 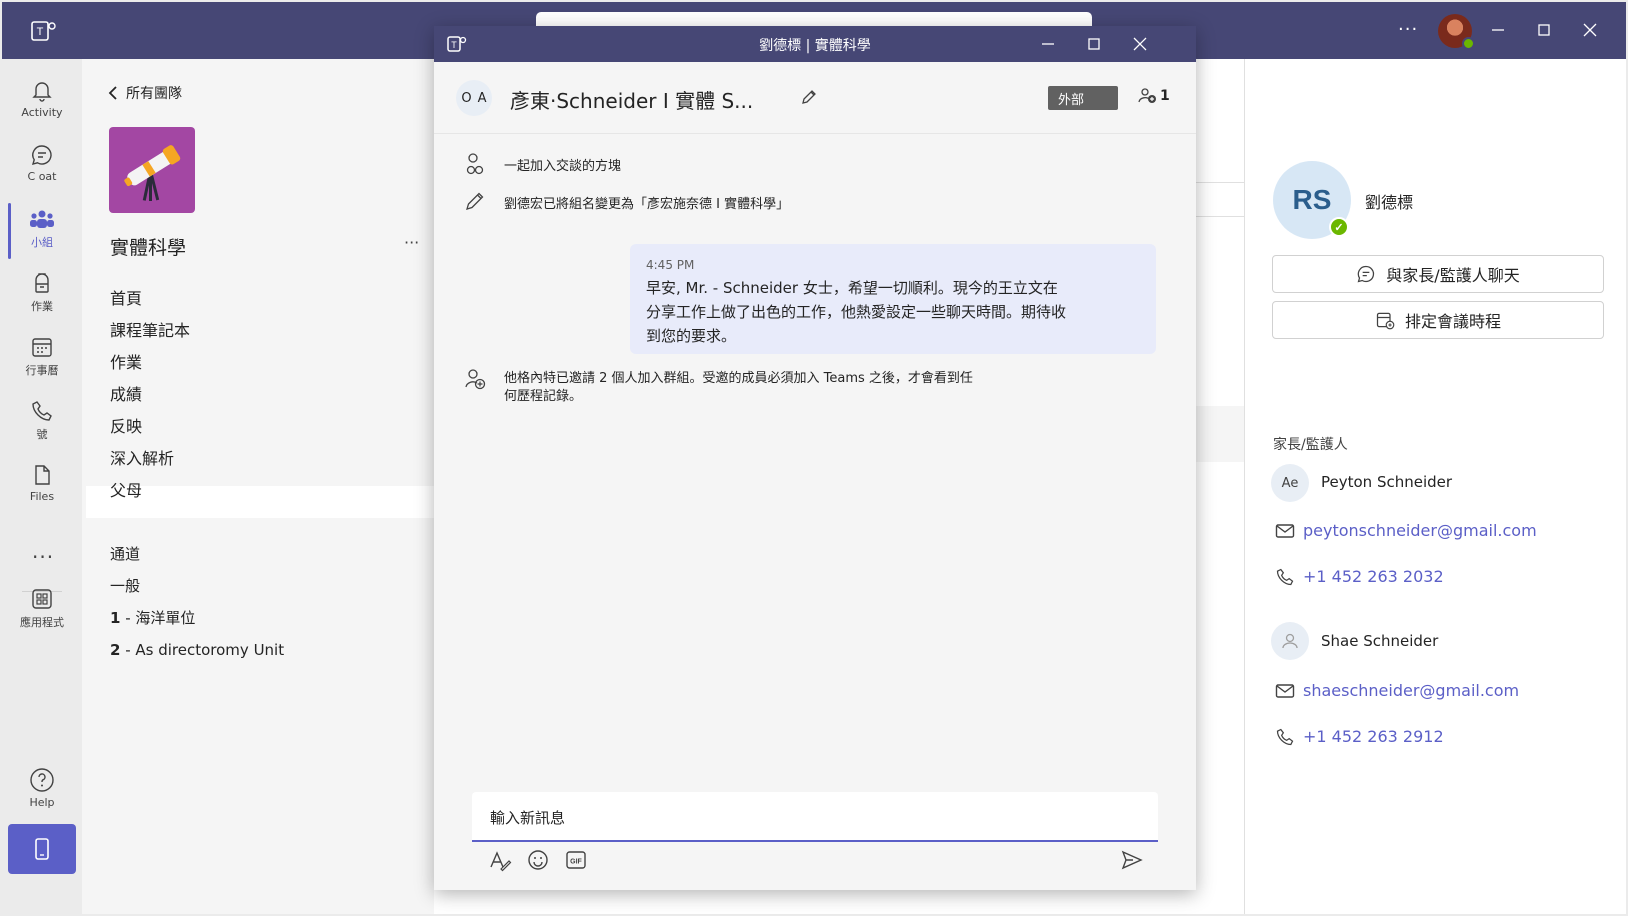 What do you see at coordinates (42, 176) in the screenshot?
I see `rail-label: C oat` at bounding box center [42, 176].